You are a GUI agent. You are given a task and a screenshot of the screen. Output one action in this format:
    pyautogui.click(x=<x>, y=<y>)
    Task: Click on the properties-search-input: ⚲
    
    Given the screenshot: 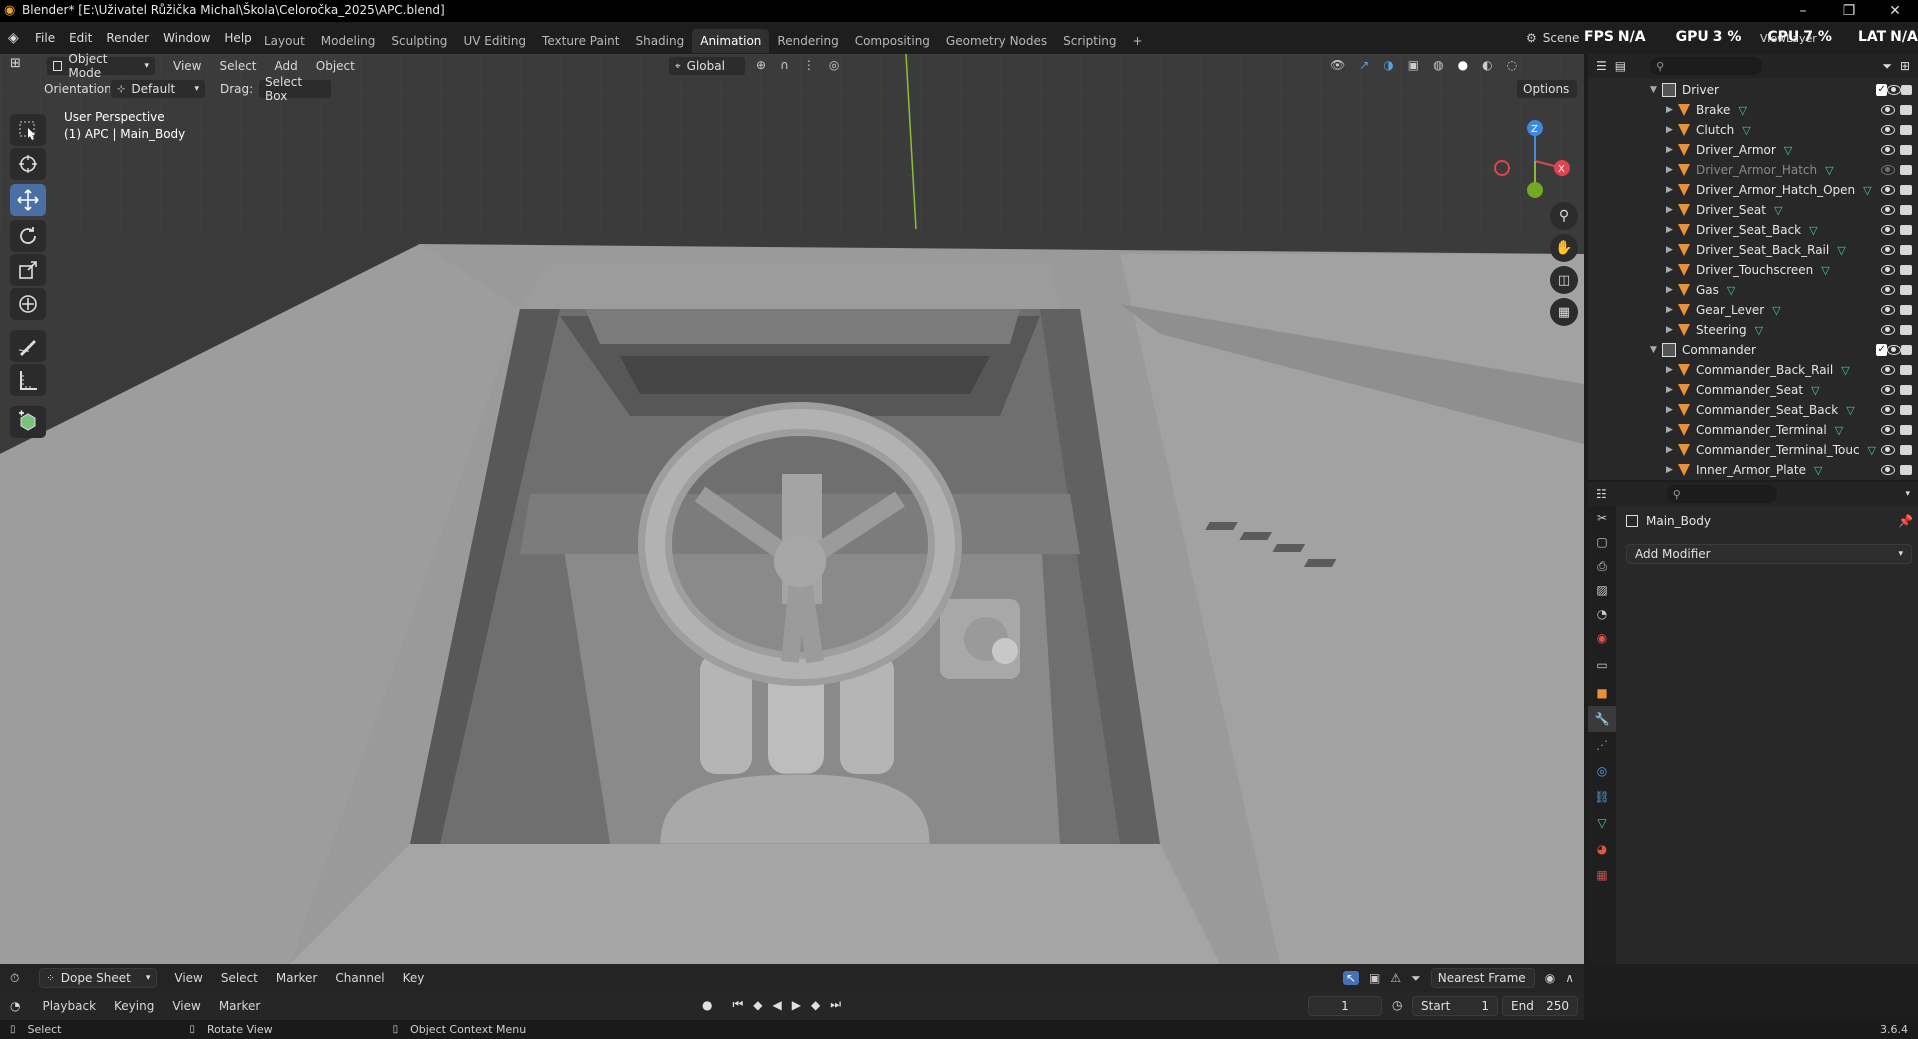 What is the action you would take?
    pyautogui.click(x=1721, y=494)
    